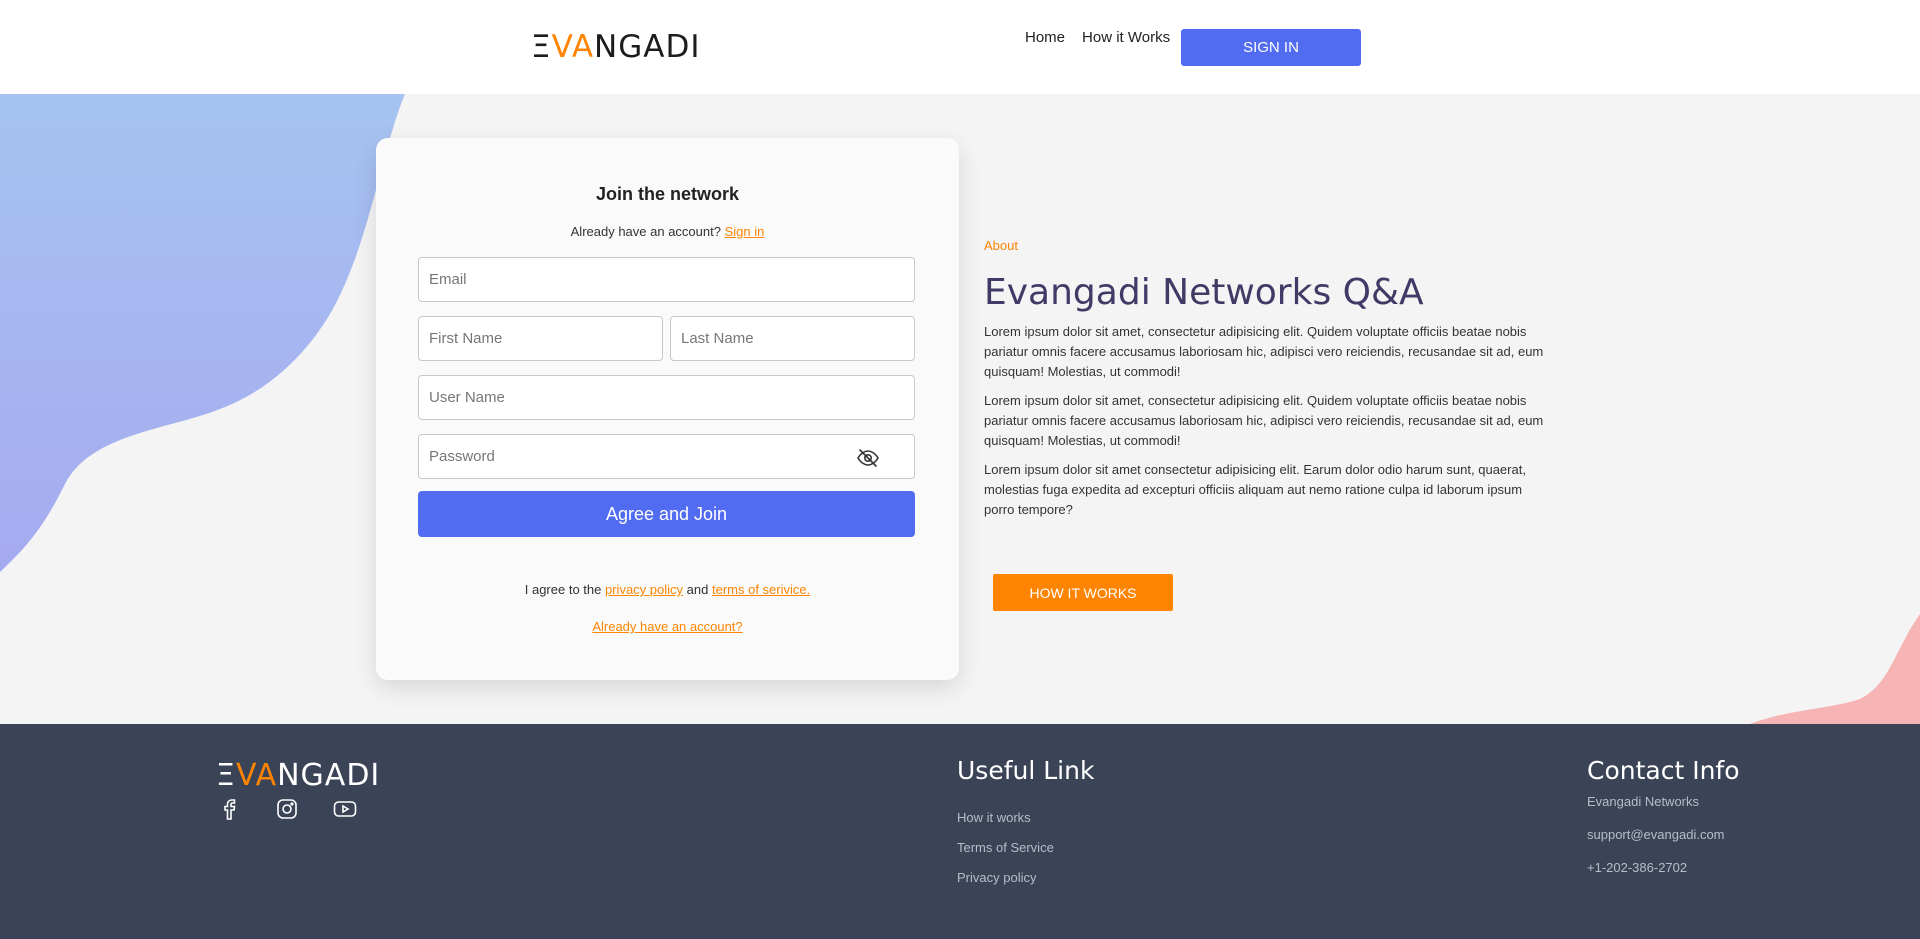  What do you see at coordinates (1663, 867) in the screenshot?
I see `contact-phone: +1-202-386-2702` at bounding box center [1663, 867].